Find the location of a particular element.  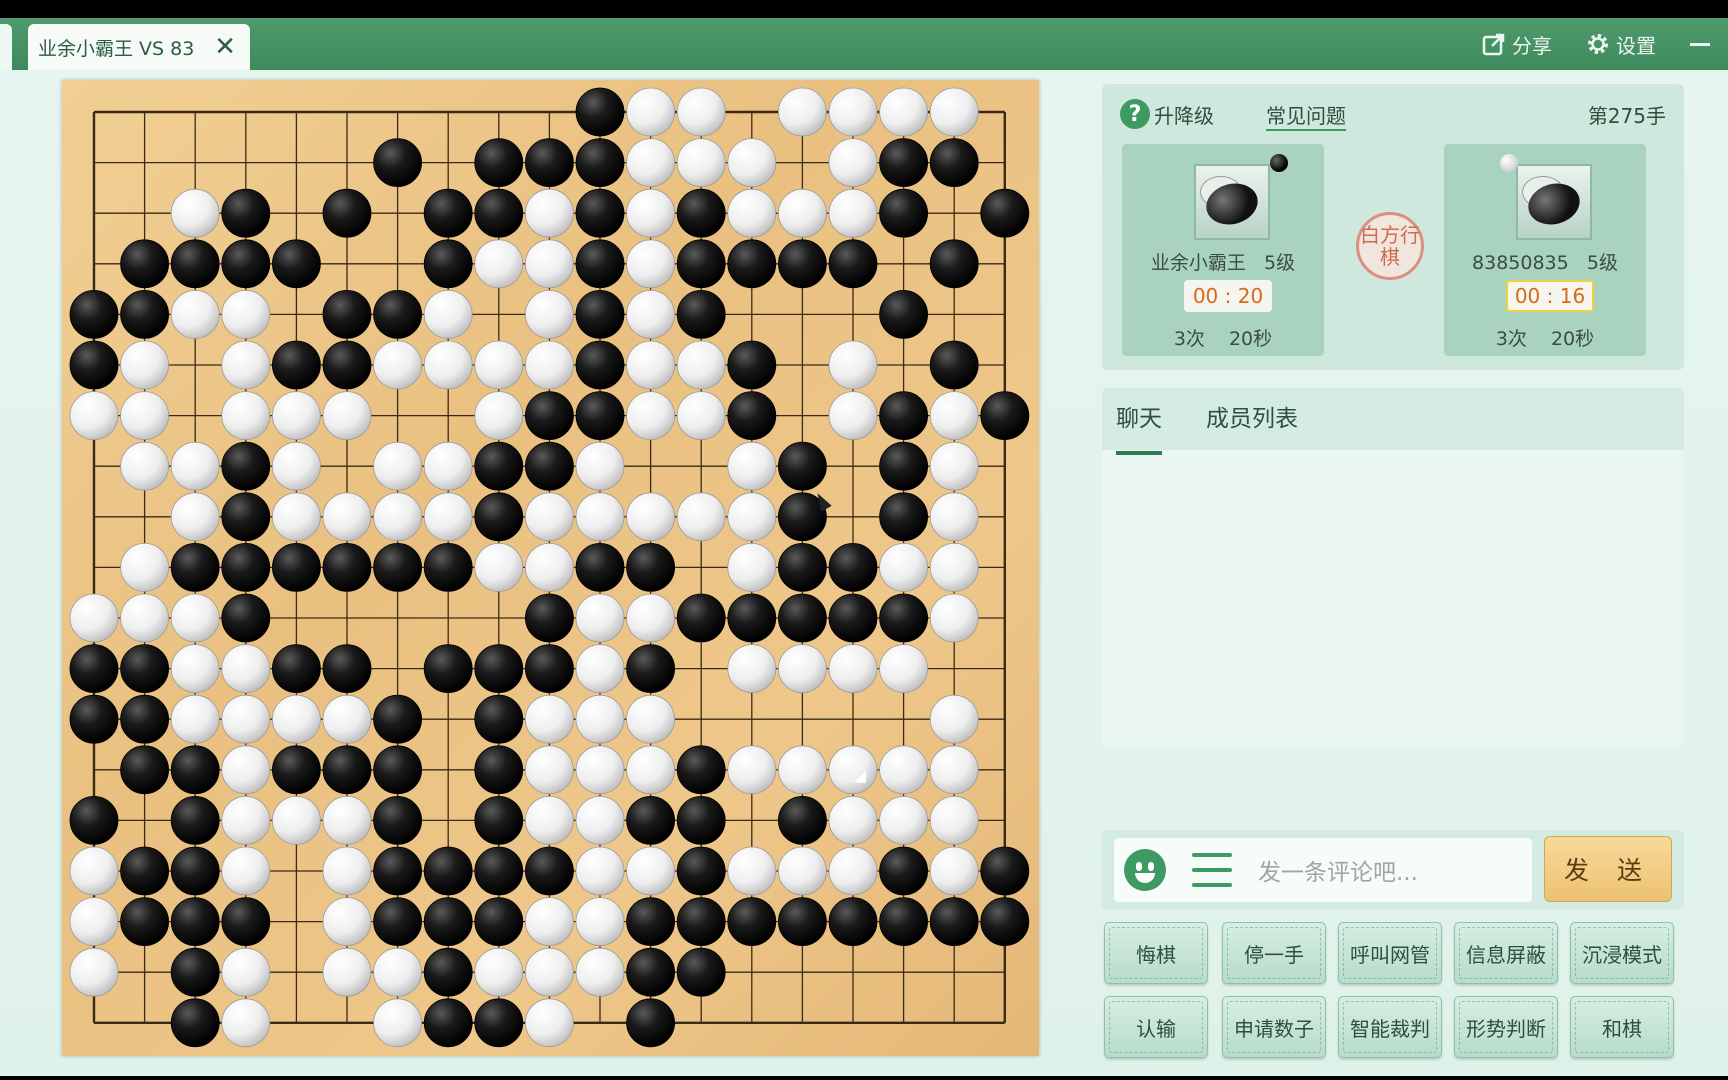

settings-button: 设置 is located at coordinates (1621, 44).